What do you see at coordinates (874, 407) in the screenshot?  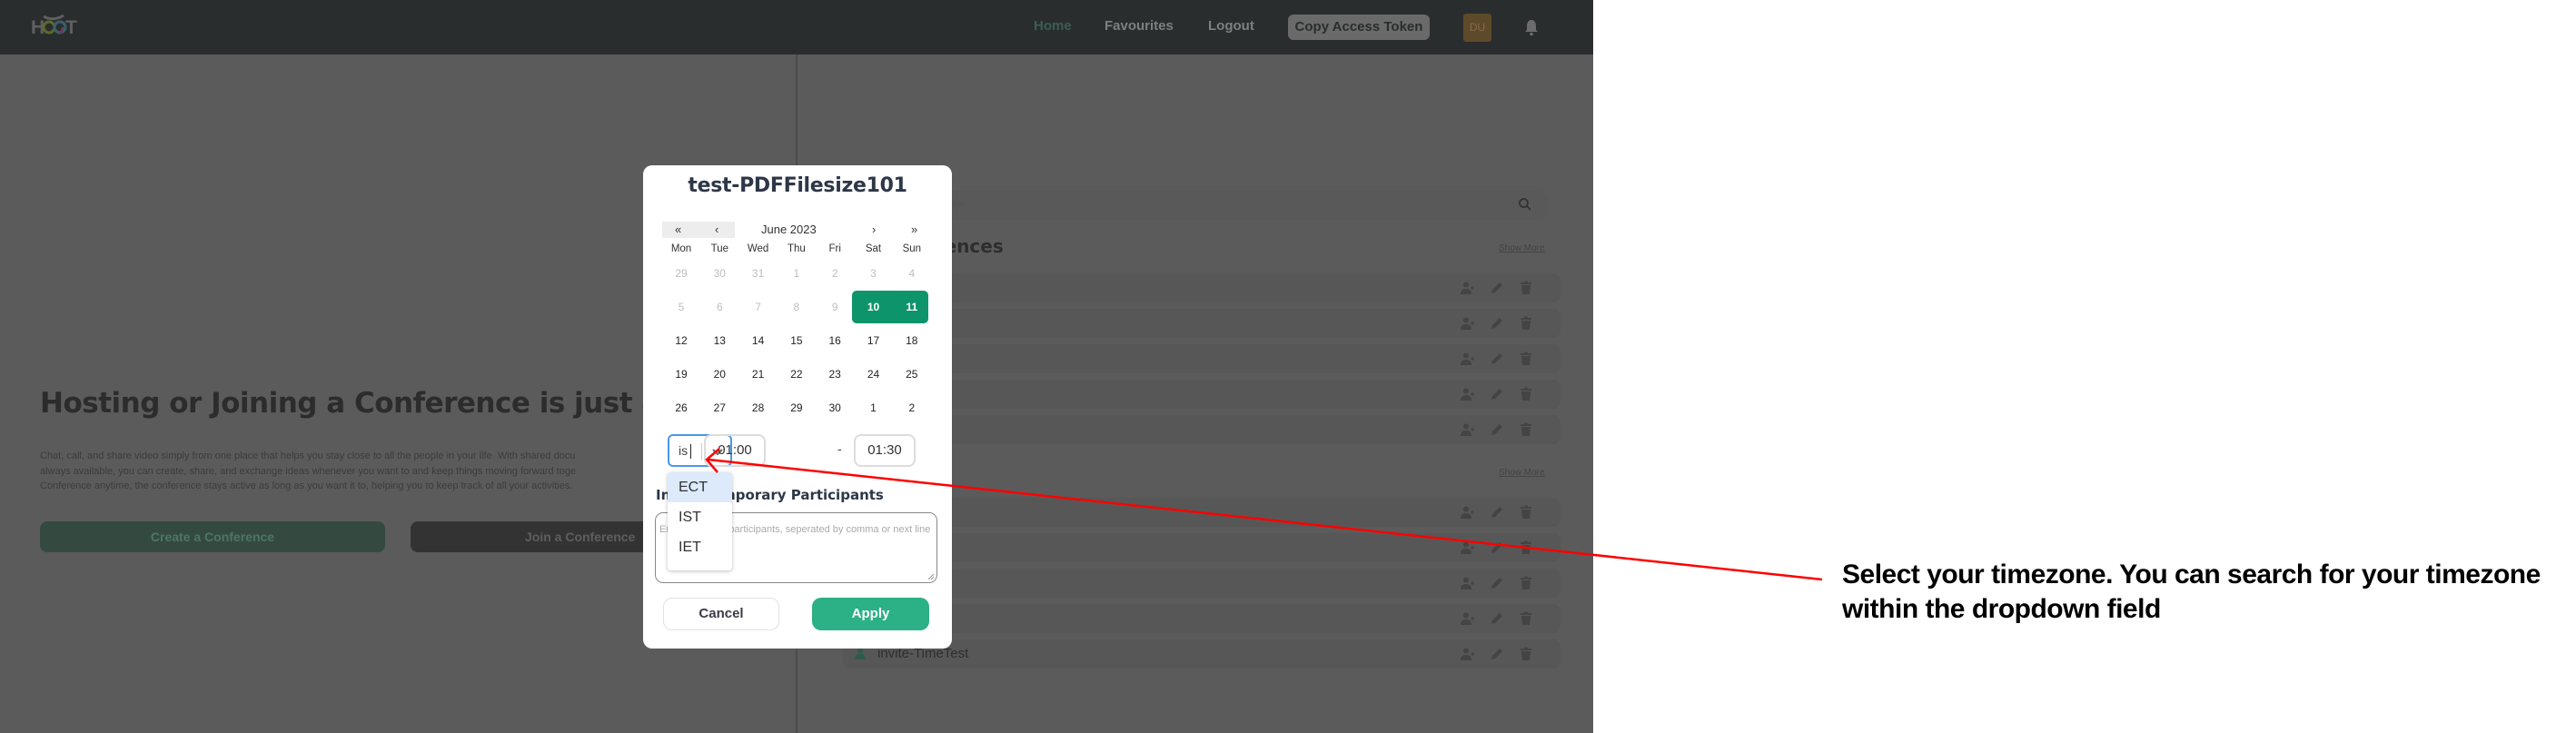 I see `calendar-day: 1` at bounding box center [874, 407].